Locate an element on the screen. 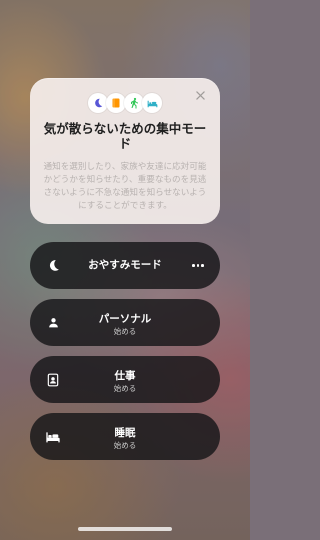 Image resolution: width=320 pixels, height=540 pixels. focus-mode-work: 仕事 始める is located at coordinates (125, 379).